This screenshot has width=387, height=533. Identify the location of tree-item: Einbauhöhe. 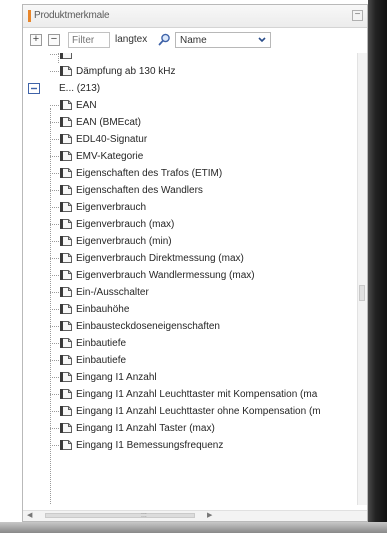
(191, 309).